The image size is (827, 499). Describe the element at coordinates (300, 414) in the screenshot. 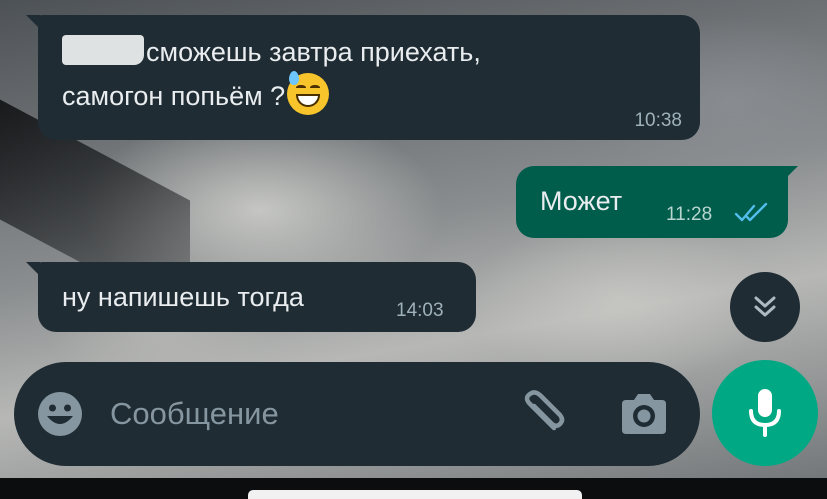

I see `message-input` at that location.